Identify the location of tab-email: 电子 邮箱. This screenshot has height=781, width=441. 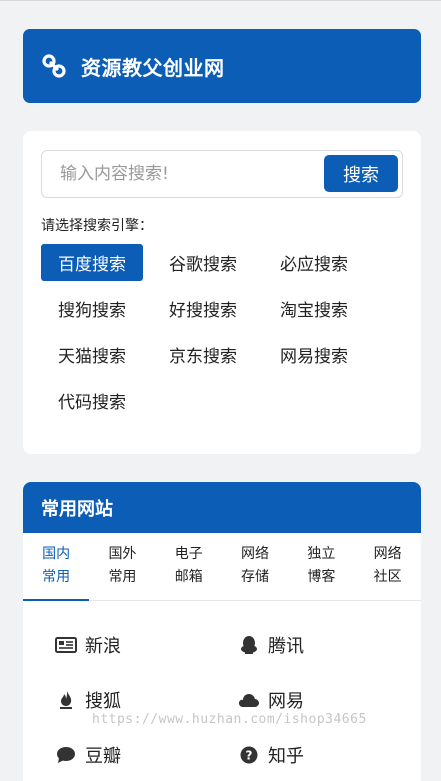
(189, 566).